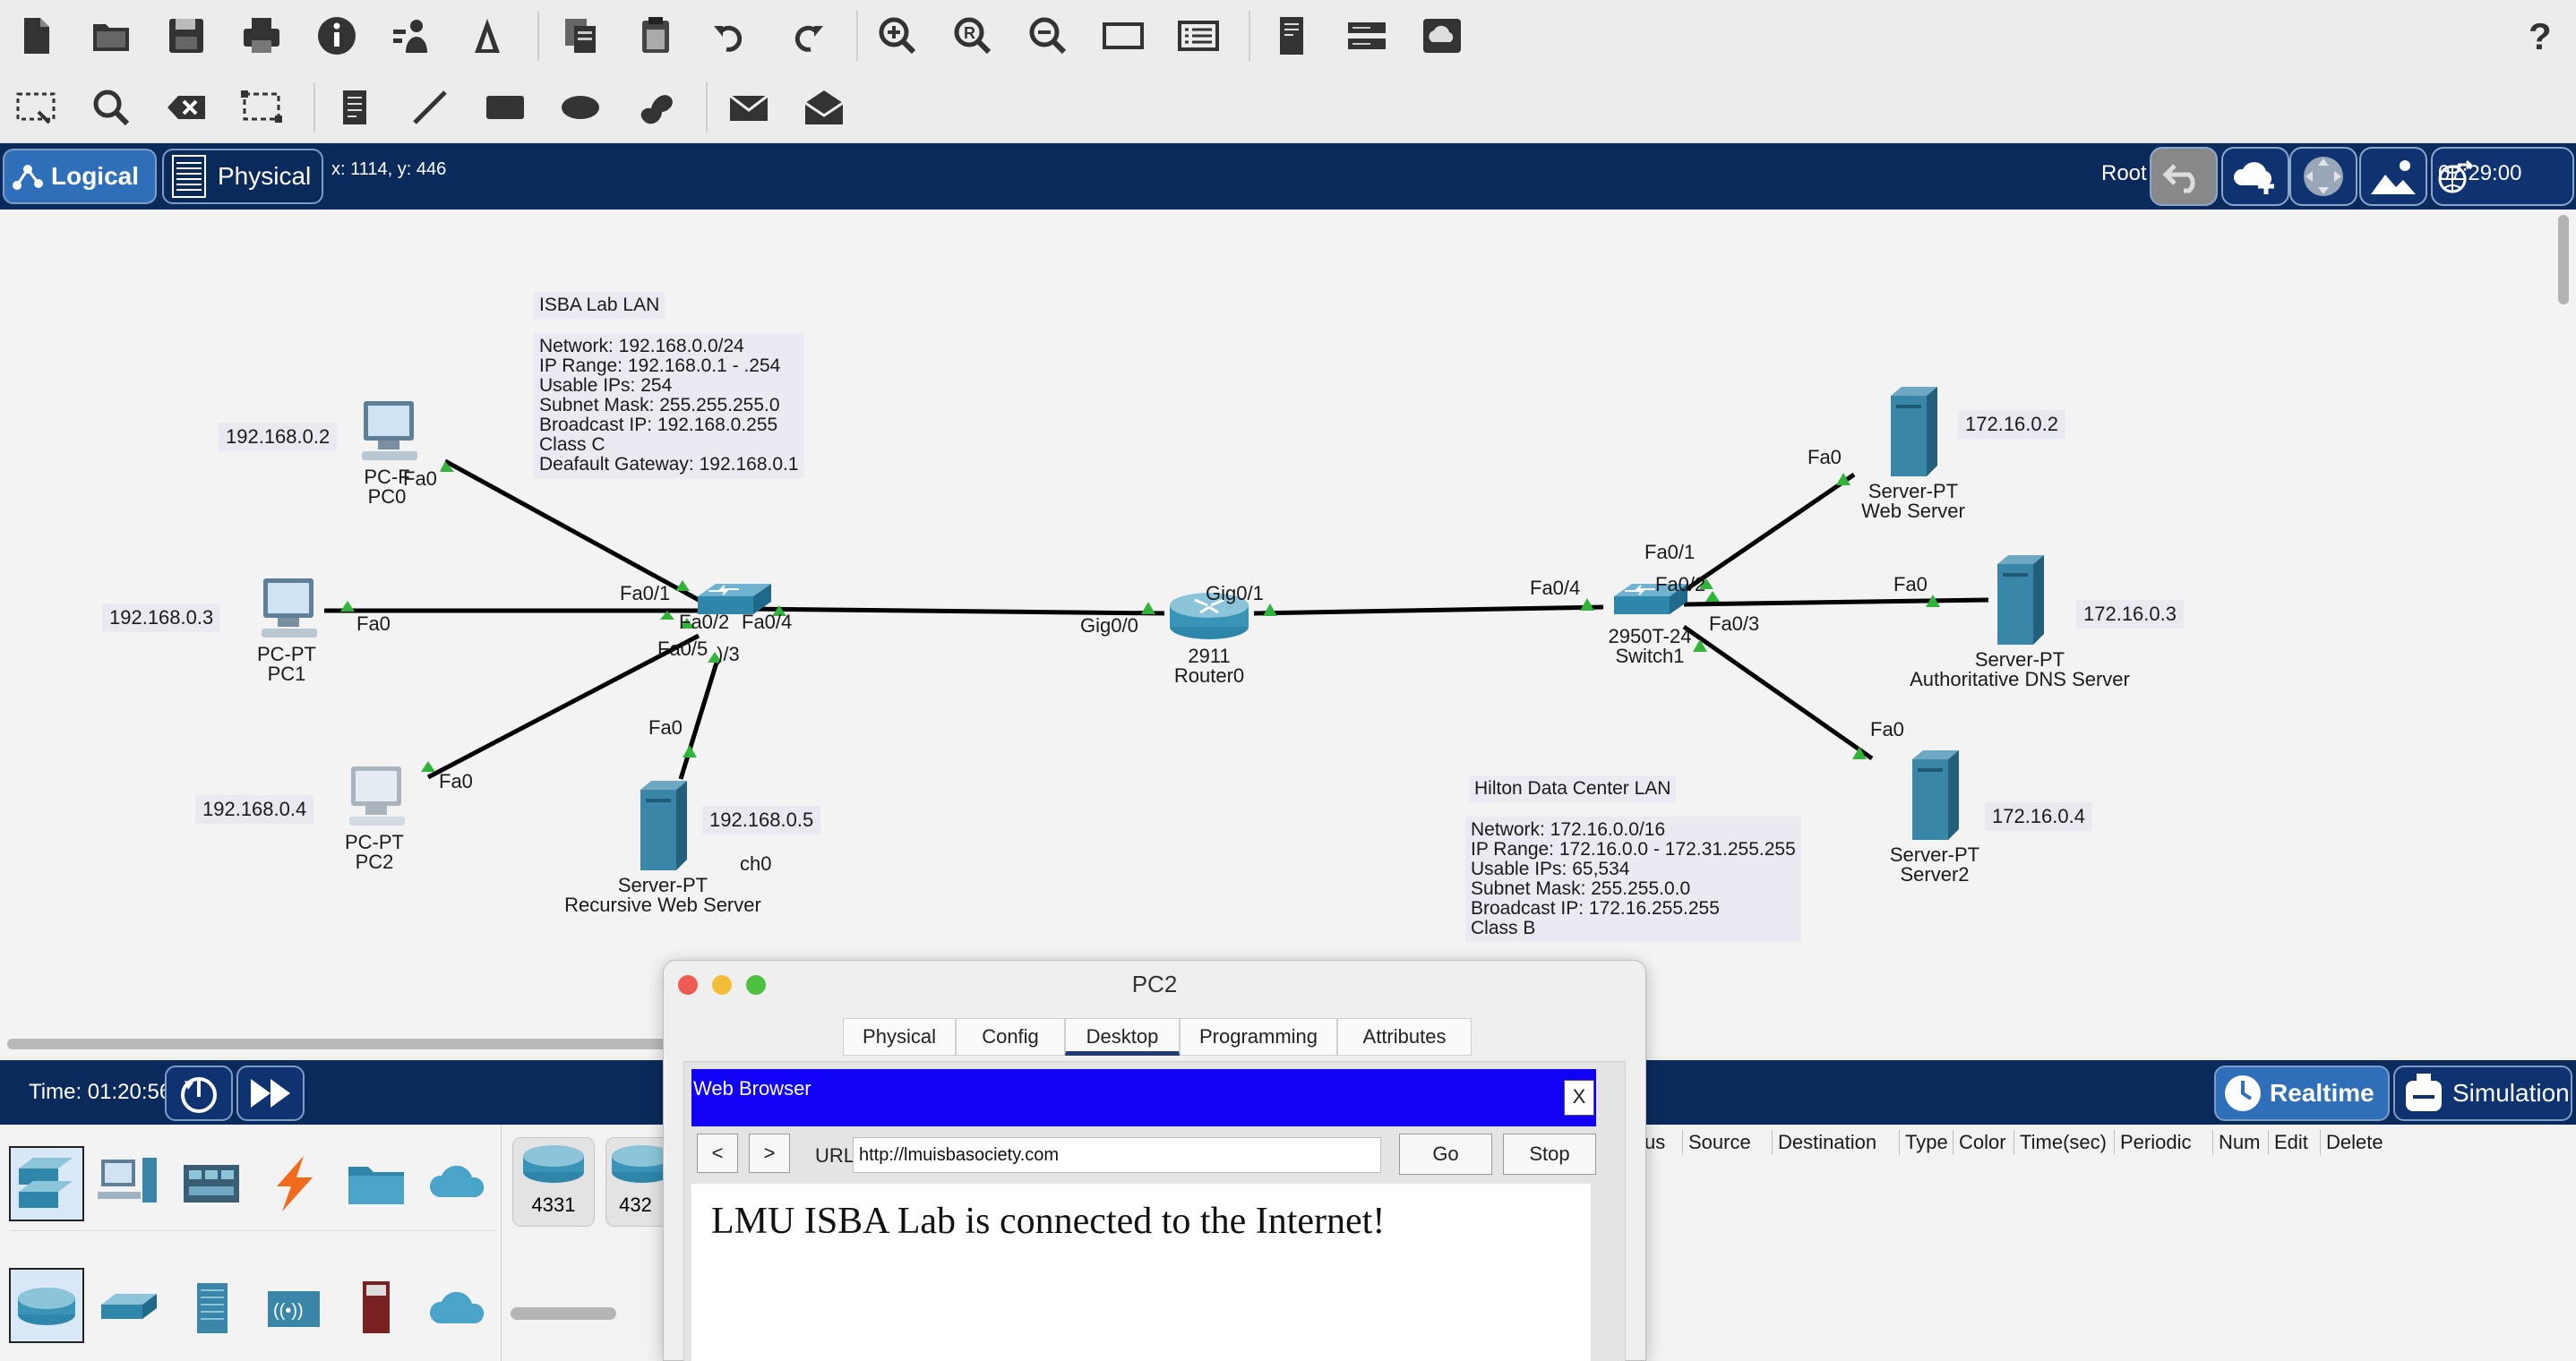 This screenshot has width=2576, height=1361. What do you see at coordinates (1719, 1142) in the screenshot?
I see `pdu-col-source: Source` at bounding box center [1719, 1142].